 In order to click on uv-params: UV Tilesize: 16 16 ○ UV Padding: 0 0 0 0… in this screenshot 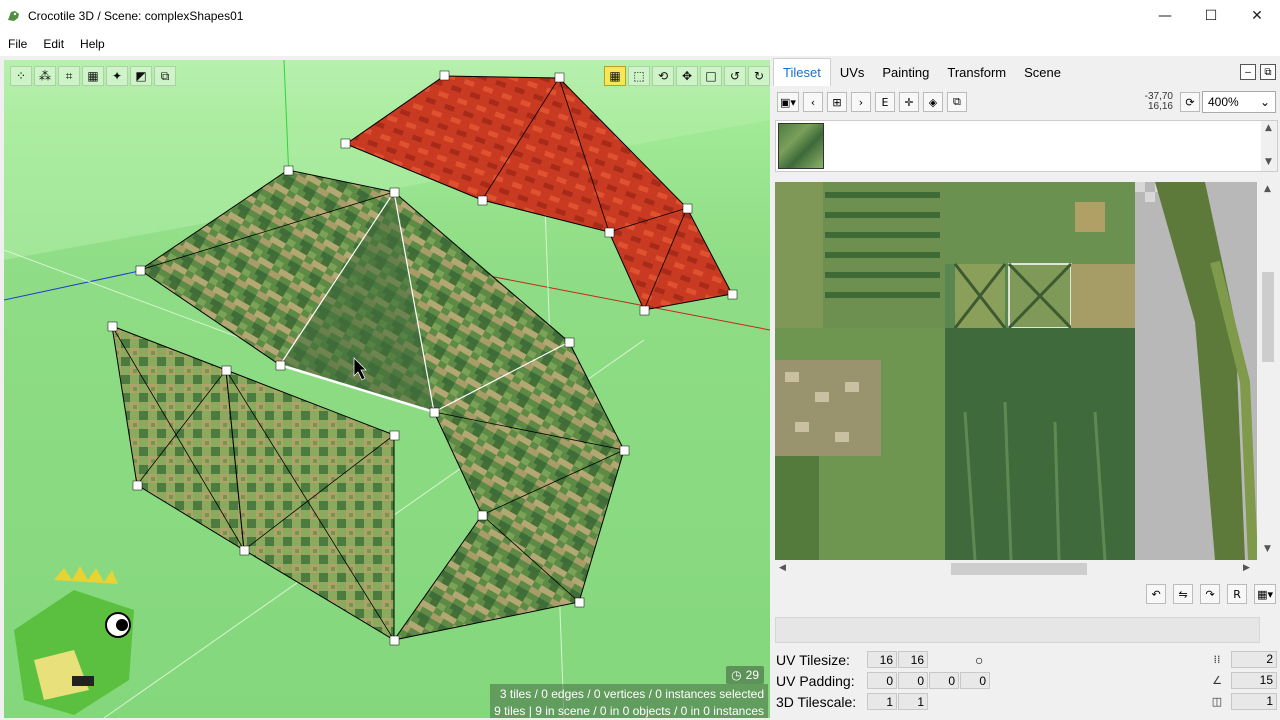, I will do `click(883, 680)`.